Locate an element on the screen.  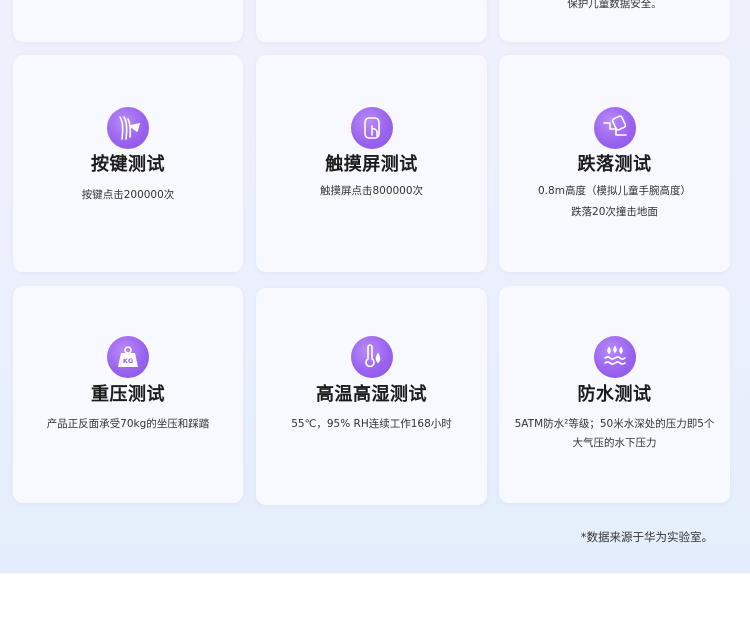
thermometer-droplet-icon is located at coordinates (371, 357).